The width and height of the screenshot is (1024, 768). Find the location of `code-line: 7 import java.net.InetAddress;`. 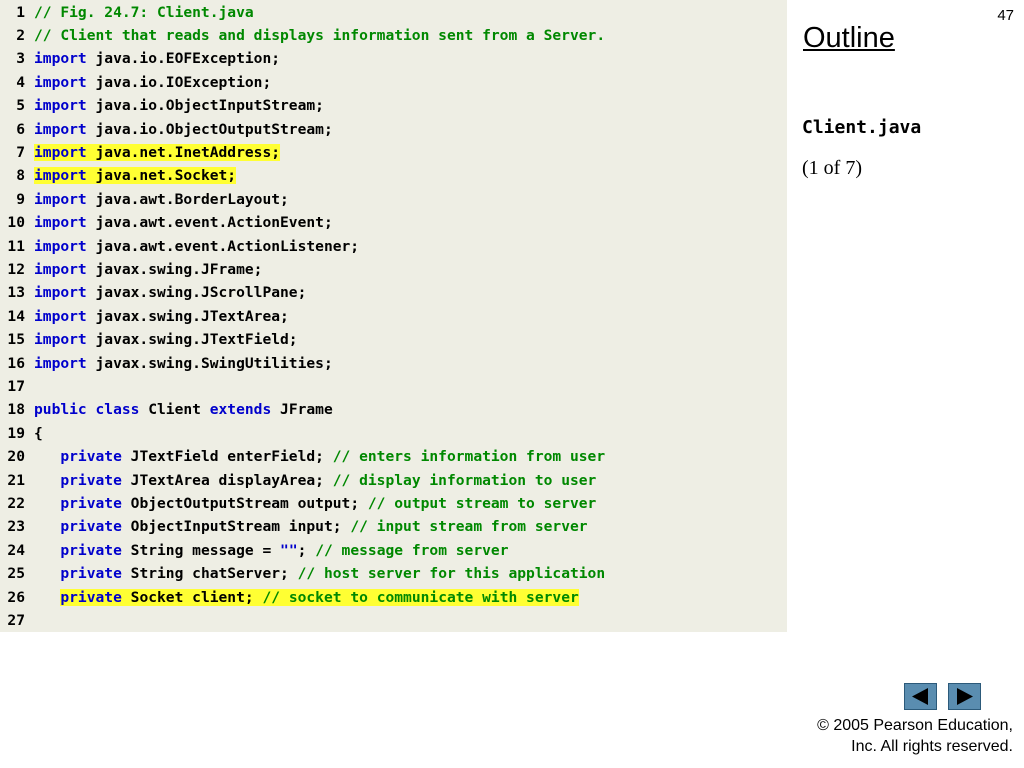

code-line: 7 import java.net.InetAddress; is located at coordinates (393, 152).